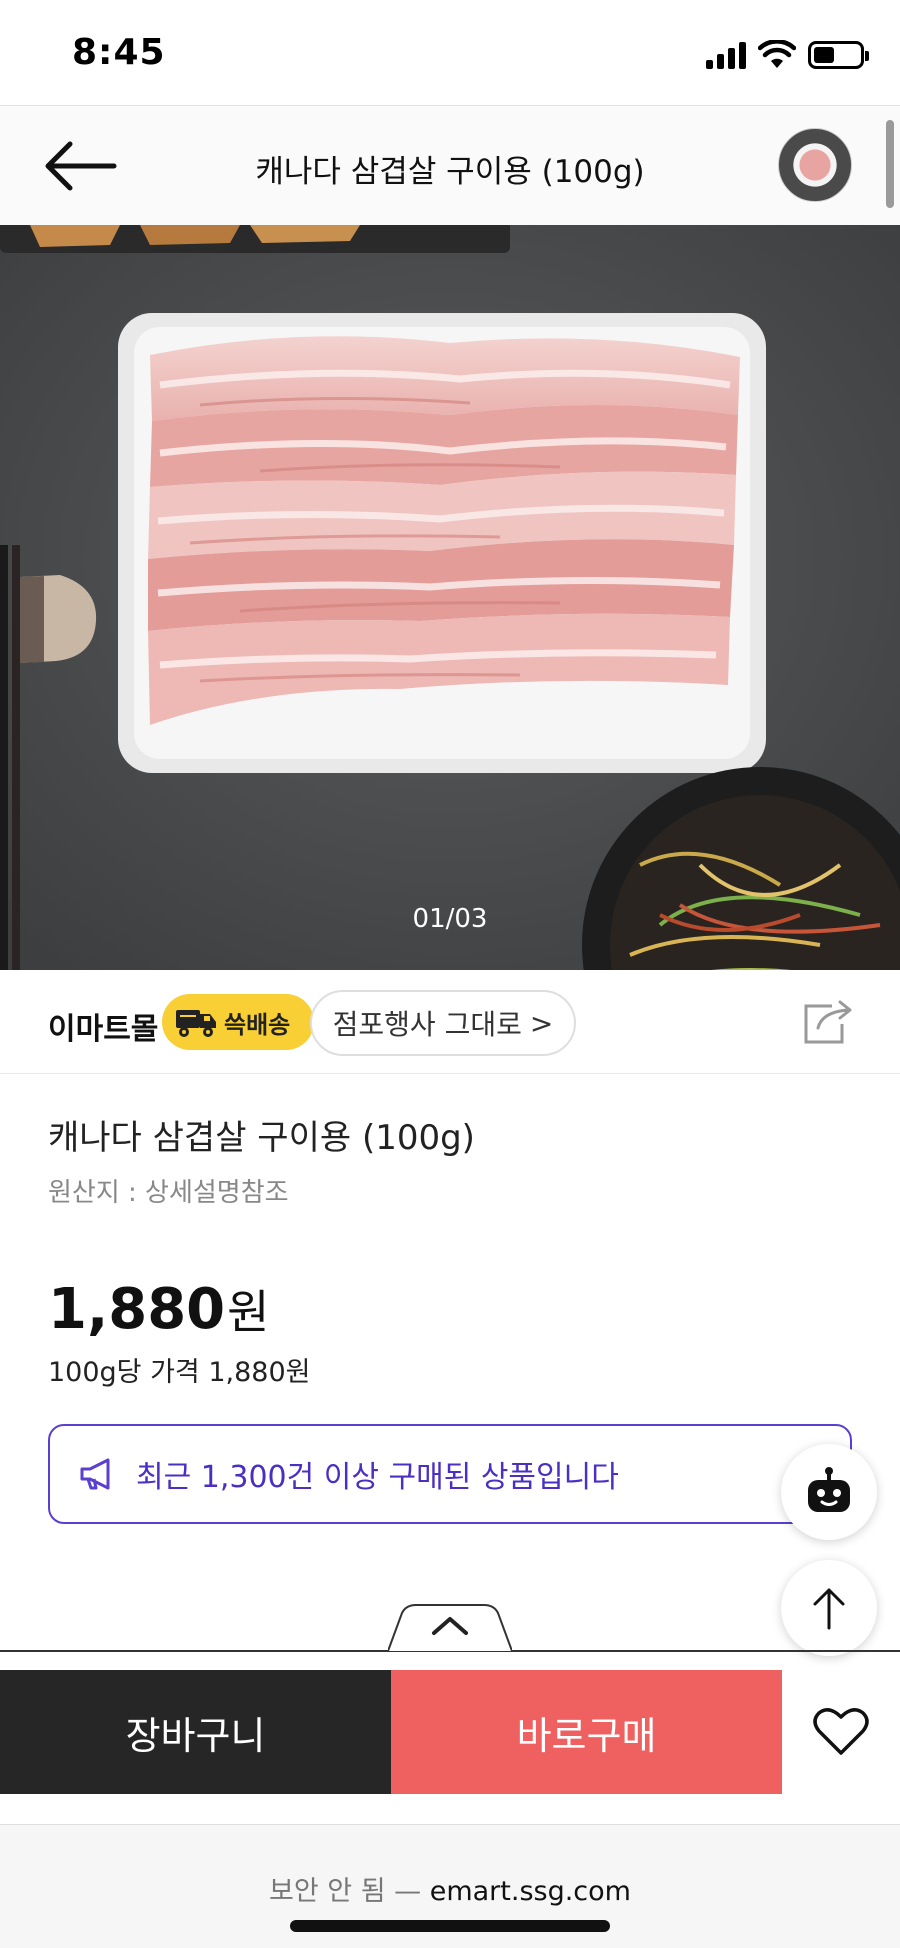 The width and height of the screenshot is (900, 1948). Describe the element at coordinates (838, 55) in the screenshot. I see `battery-icon` at that location.